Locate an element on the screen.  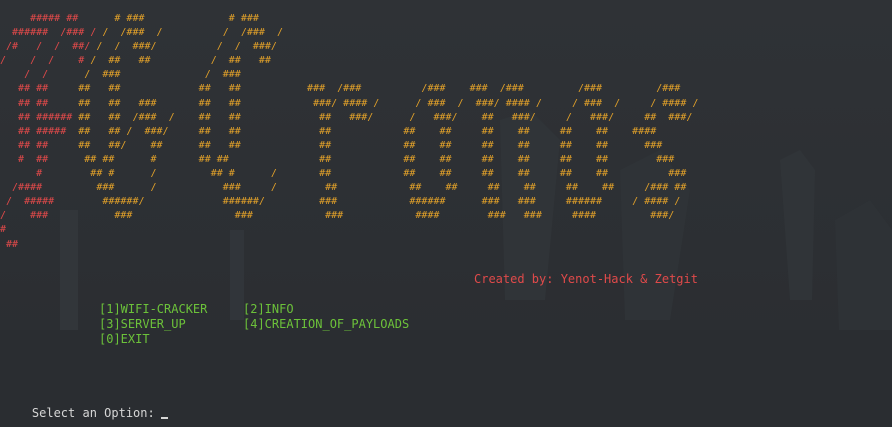
menu-option-wifi-cracker: [1]WIFI-CRACKER is located at coordinates (171, 309).